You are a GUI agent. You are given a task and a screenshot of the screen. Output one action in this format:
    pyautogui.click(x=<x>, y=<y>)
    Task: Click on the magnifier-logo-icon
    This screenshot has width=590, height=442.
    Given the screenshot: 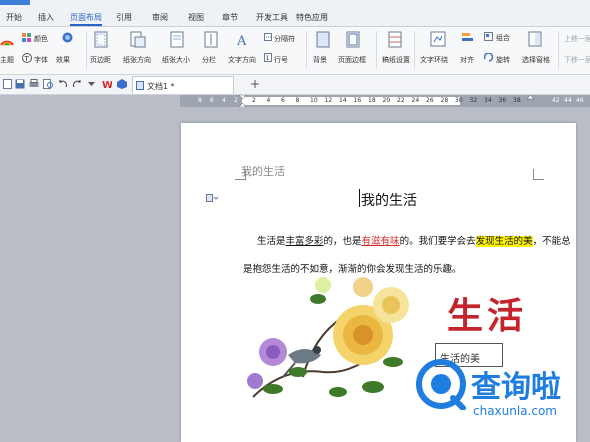 What is the action you would take?
    pyautogui.click(x=441, y=384)
    